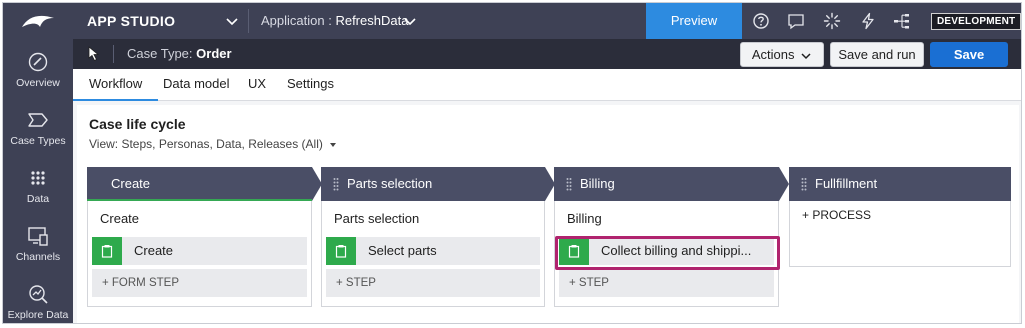 The image size is (1025, 328). Describe the element at coordinates (796, 21) in the screenshot. I see `chat-icon` at that location.